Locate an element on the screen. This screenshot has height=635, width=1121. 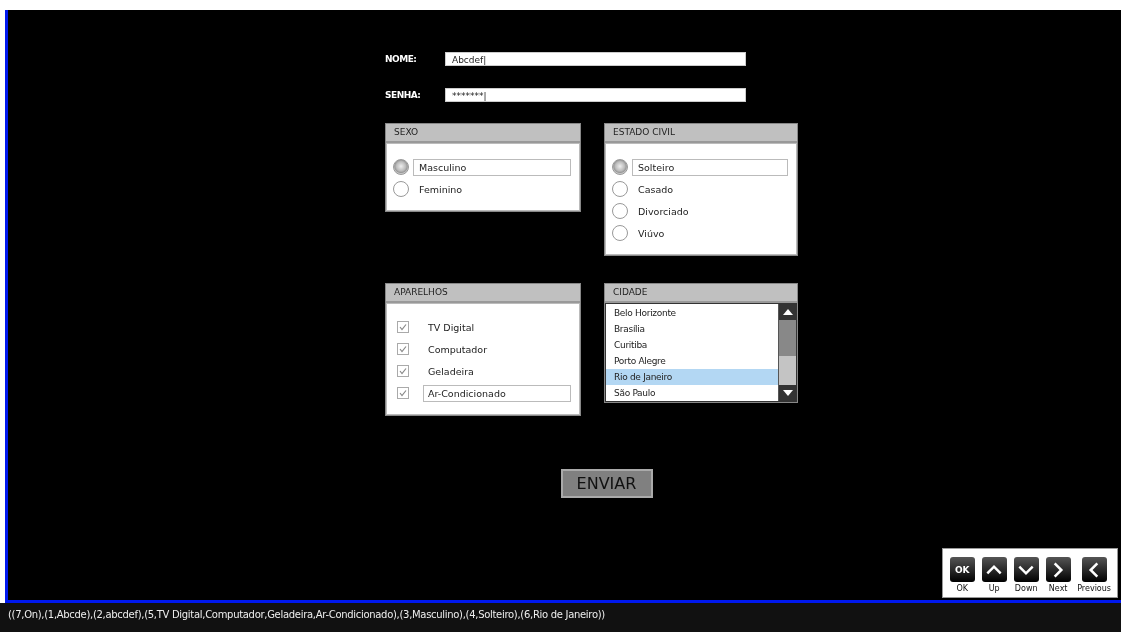
option-label: Divorciado is located at coordinates (663, 211).